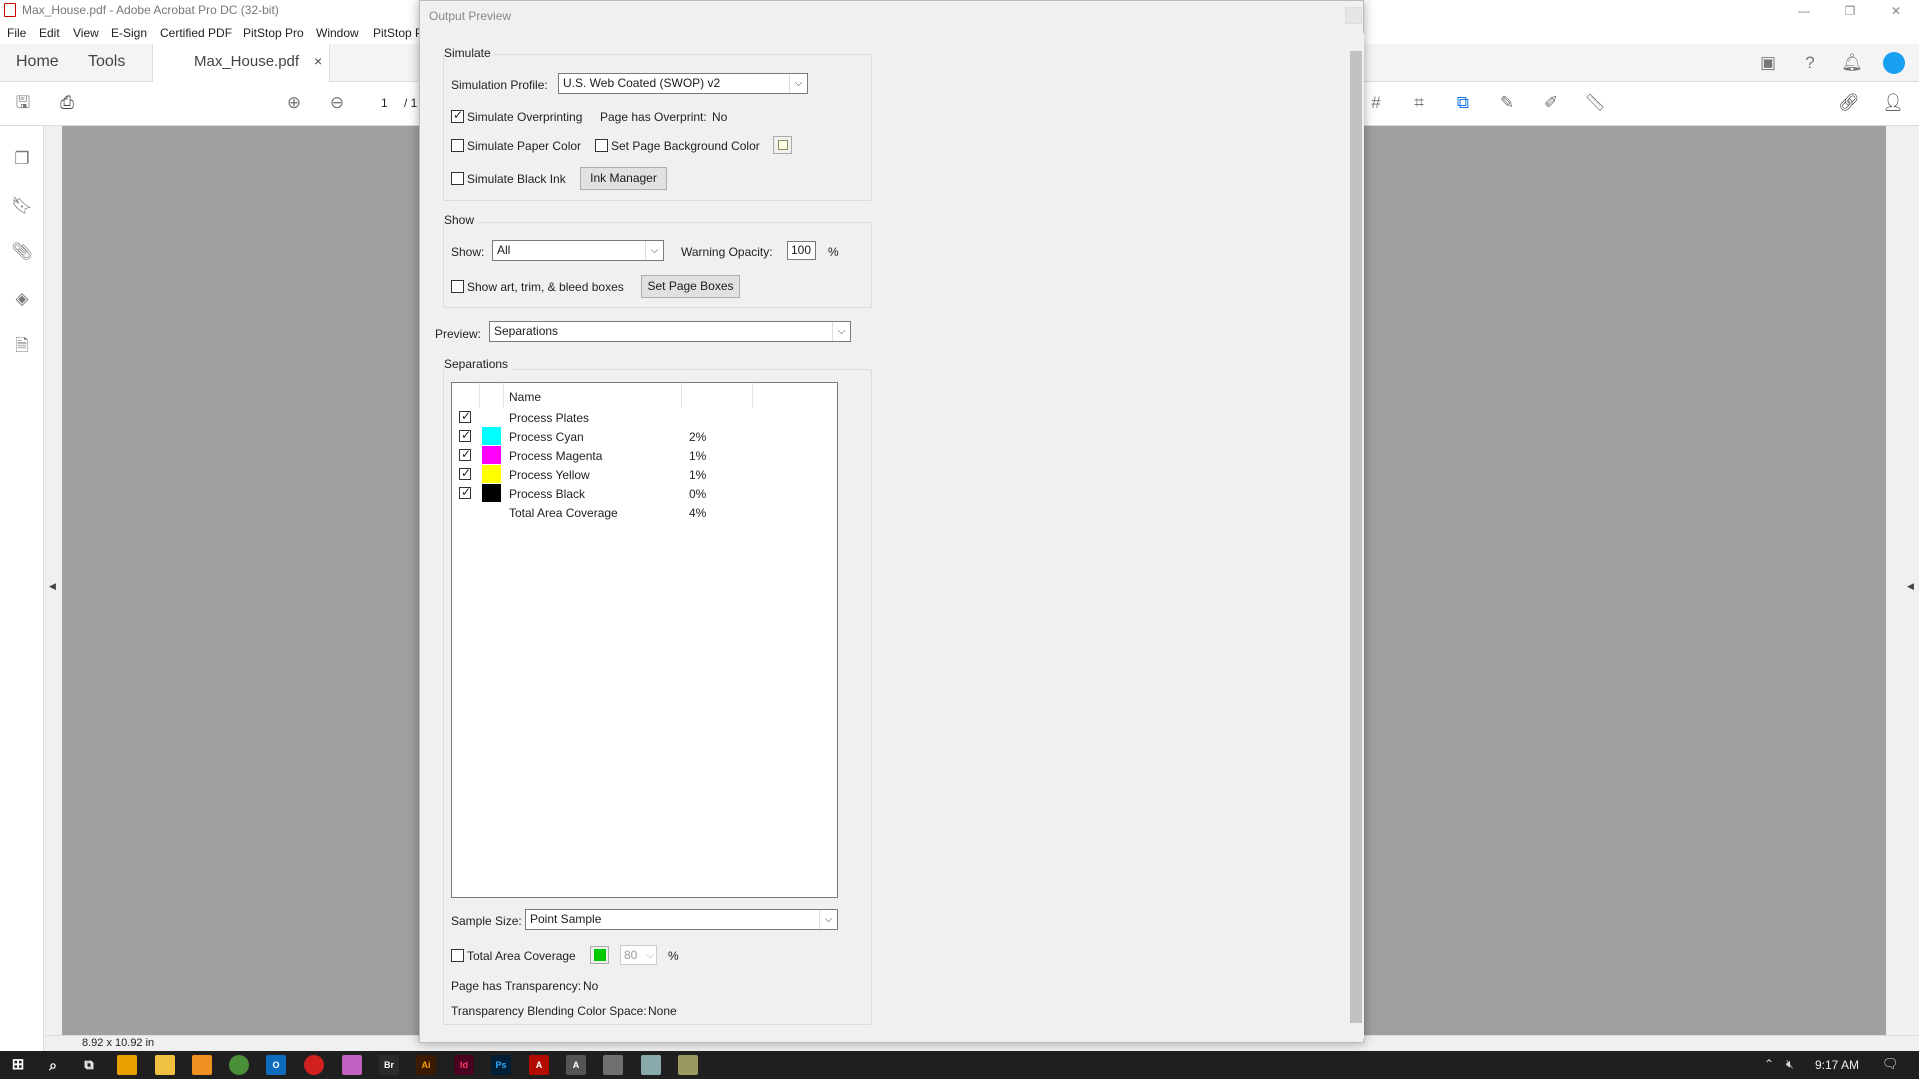 The height and width of the screenshot is (1079, 1919). What do you see at coordinates (196, 33) in the screenshot?
I see `menu-certified-pdf: Certified PDF` at bounding box center [196, 33].